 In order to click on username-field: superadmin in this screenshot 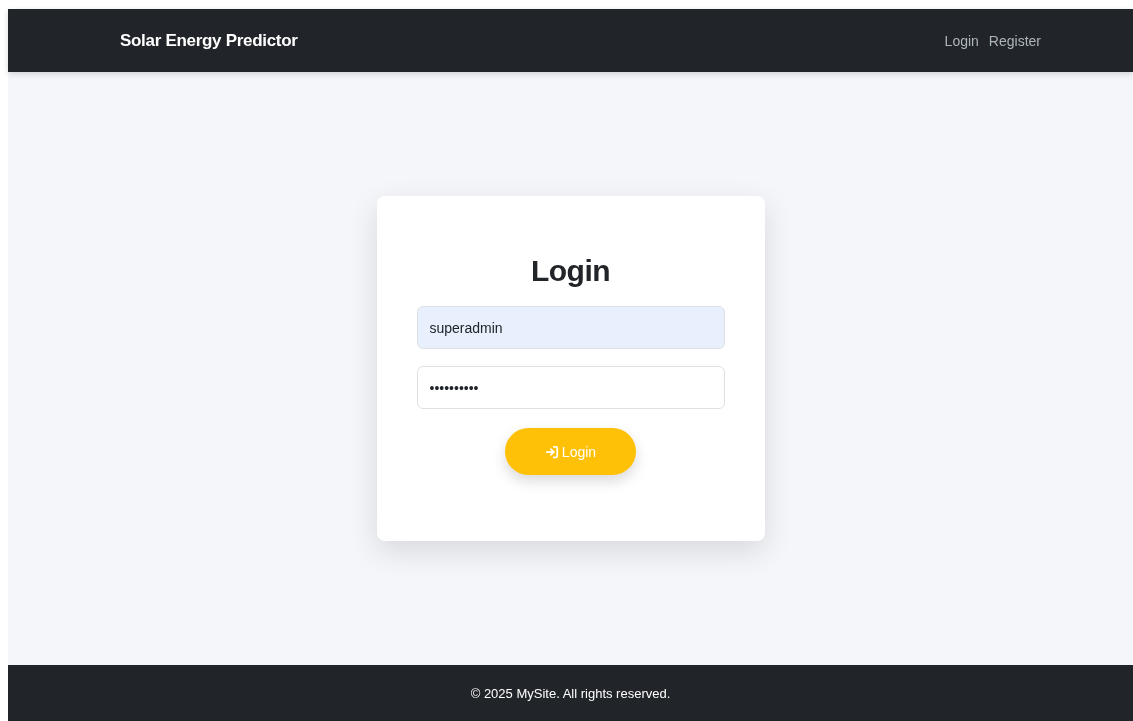, I will do `click(570, 327)`.